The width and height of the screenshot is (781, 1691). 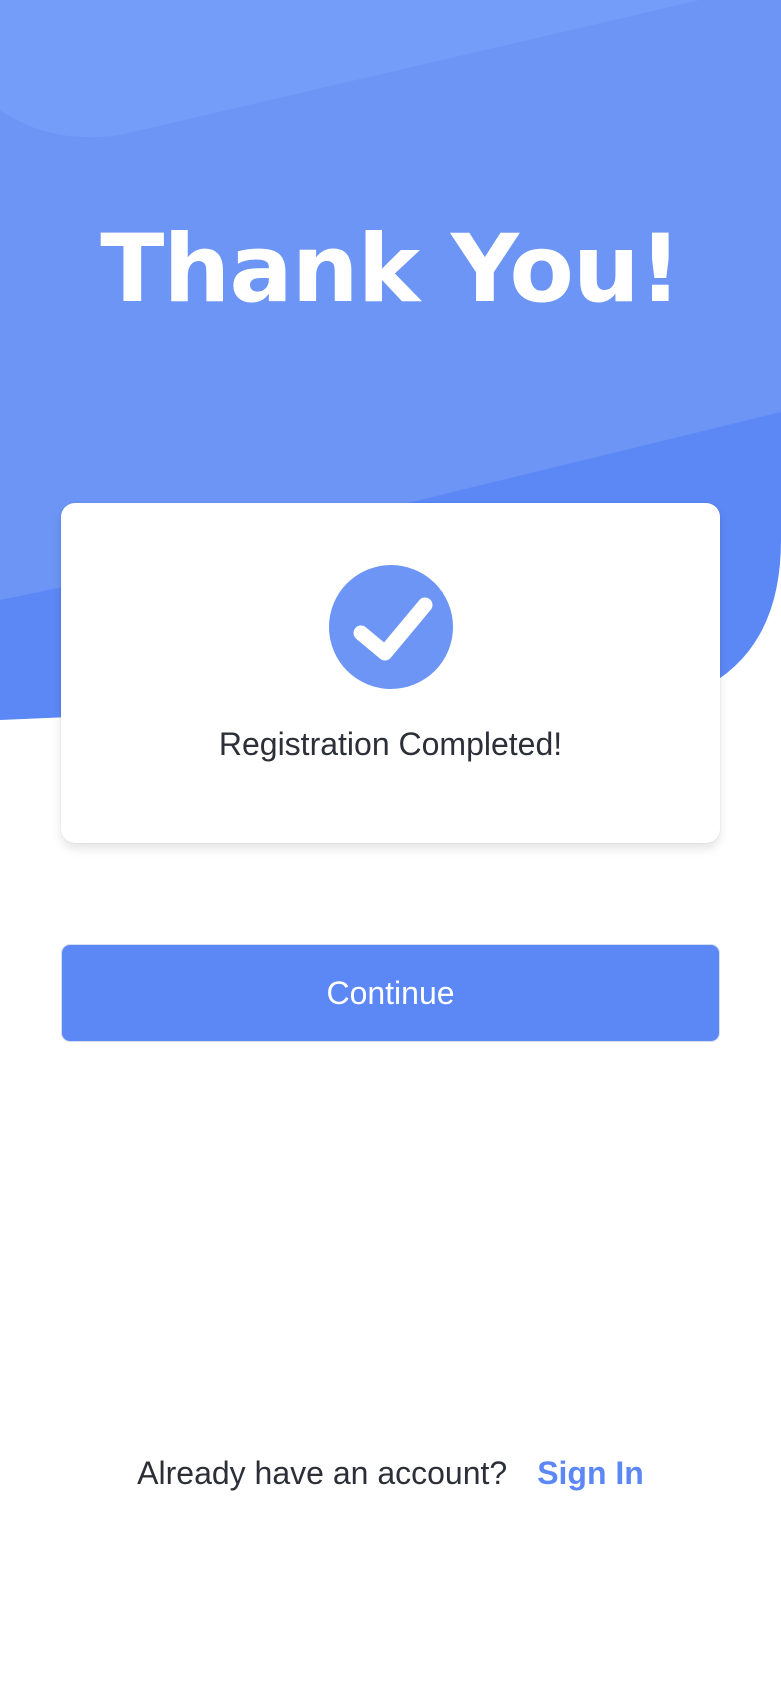 What do you see at coordinates (590, 1473) in the screenshot?
I see `signin-link: Sign In` at bounding box center [590, 1473].